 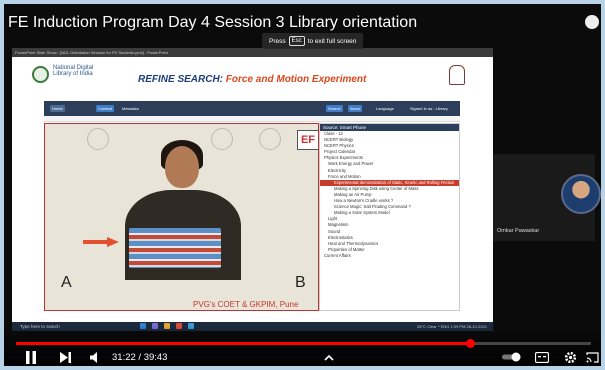 What do you see at coordinates (581, 194) in the screenshot?
I see `participant-avatar` at bounding box center [581, 194].